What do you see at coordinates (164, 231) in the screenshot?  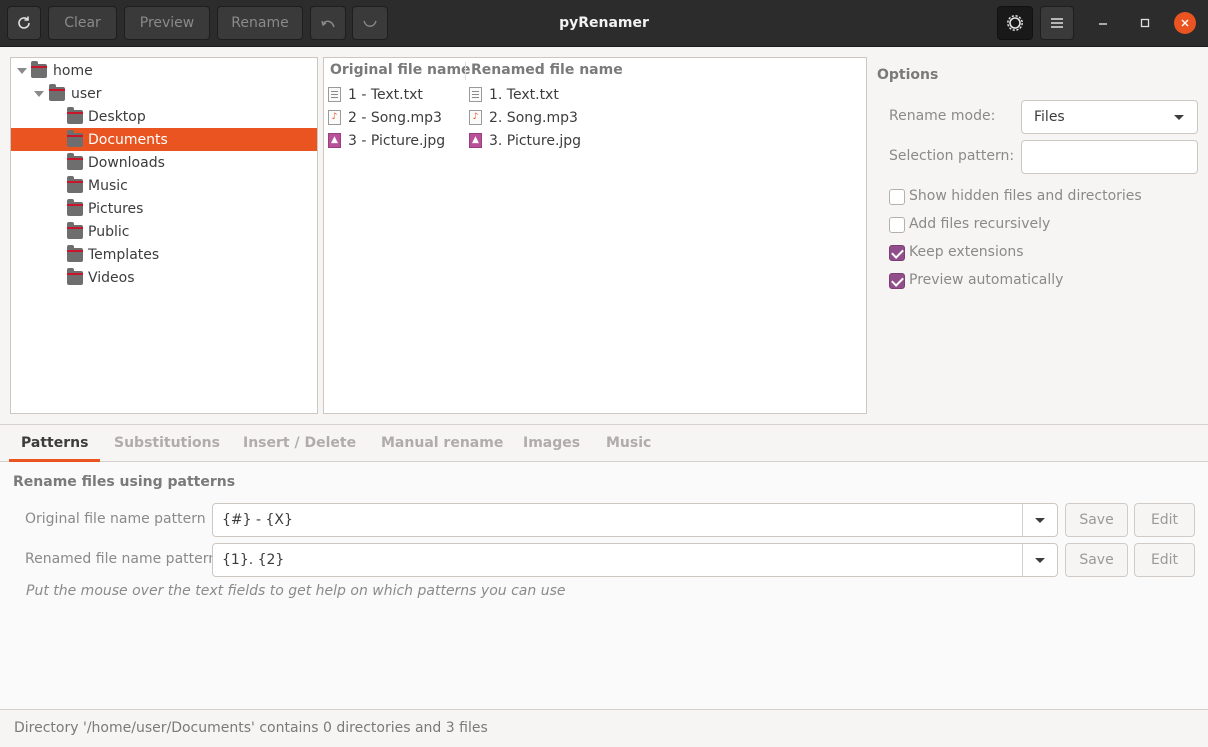 I see `tree-item-public: Public` at bounding box center [164, 231].